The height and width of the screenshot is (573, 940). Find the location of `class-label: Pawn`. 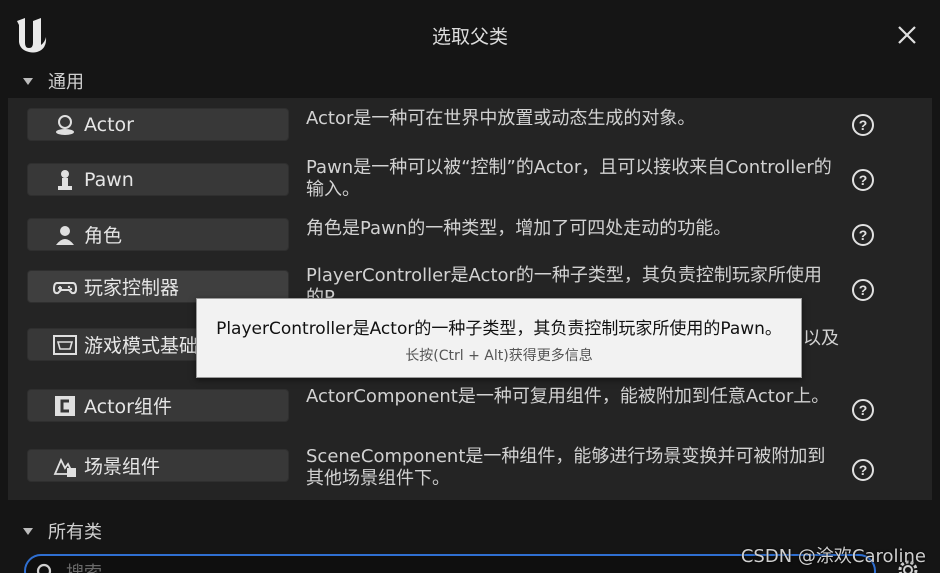

class-label: Pawn is located at coordinates (109, 179).